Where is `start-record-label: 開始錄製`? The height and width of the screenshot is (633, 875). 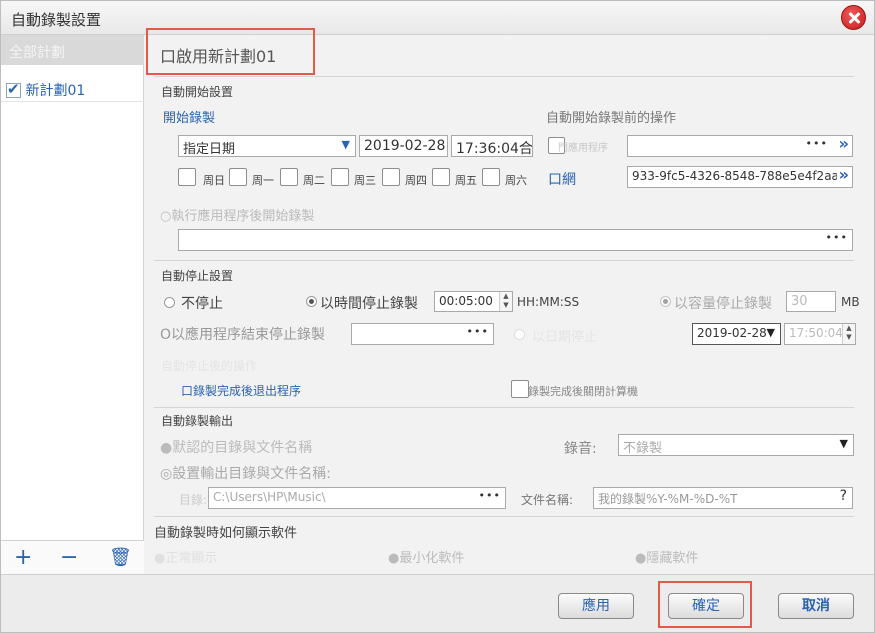 start-record-label: 開始錄製 is located at coordinates (189, 118).